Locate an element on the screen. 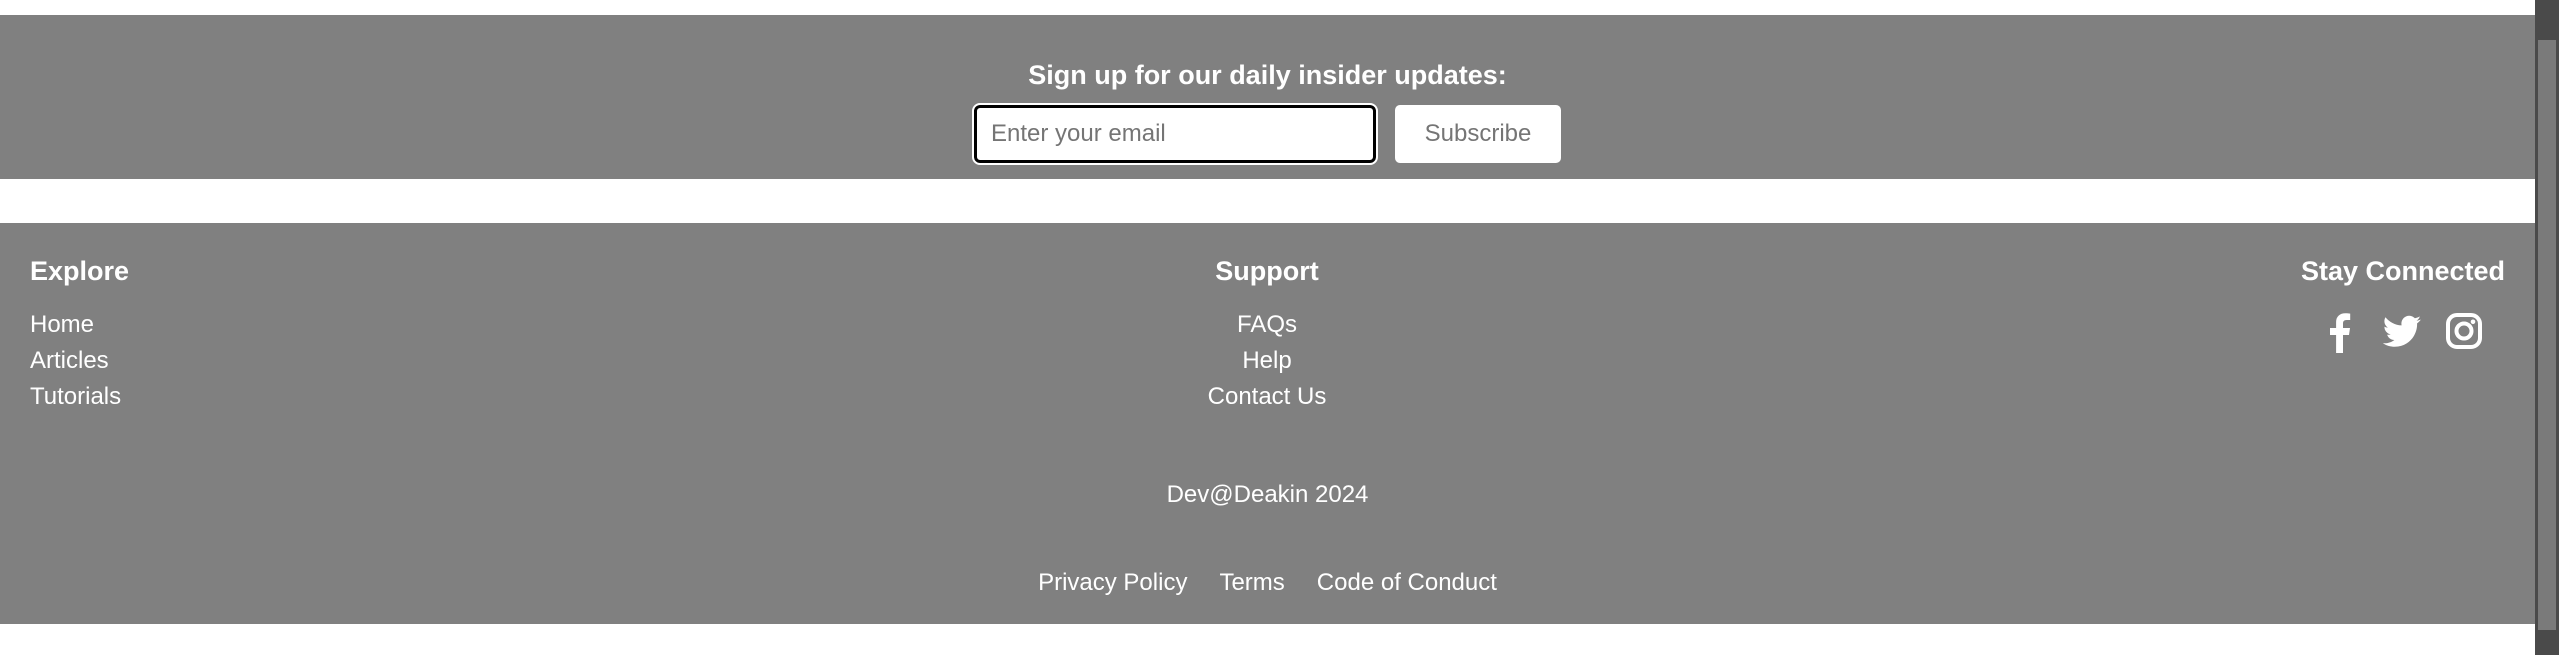  legal-links: Privacy Policy Terms Code of Conduct is located at coordinates (1267, 583).